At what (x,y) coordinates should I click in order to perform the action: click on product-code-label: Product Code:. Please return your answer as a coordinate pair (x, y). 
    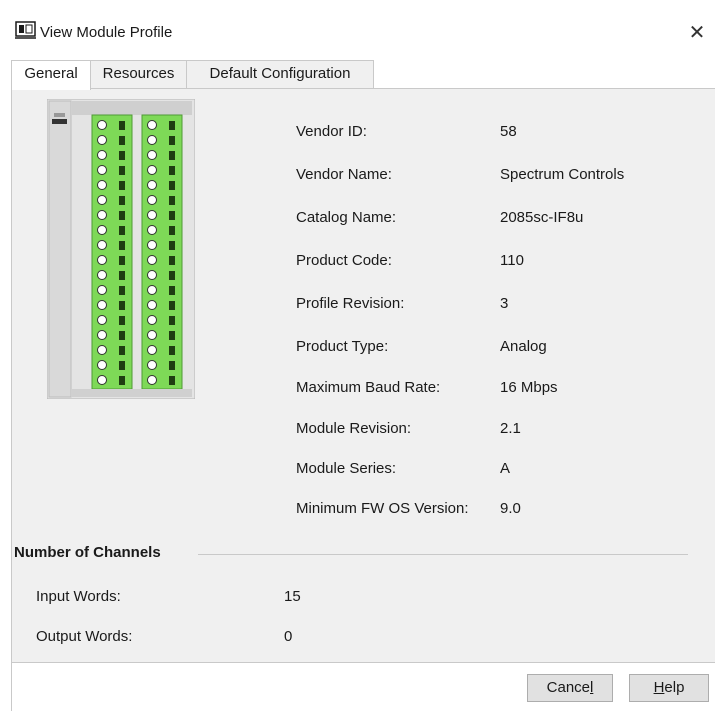
    Looking at the image, I should click on (344, 260).